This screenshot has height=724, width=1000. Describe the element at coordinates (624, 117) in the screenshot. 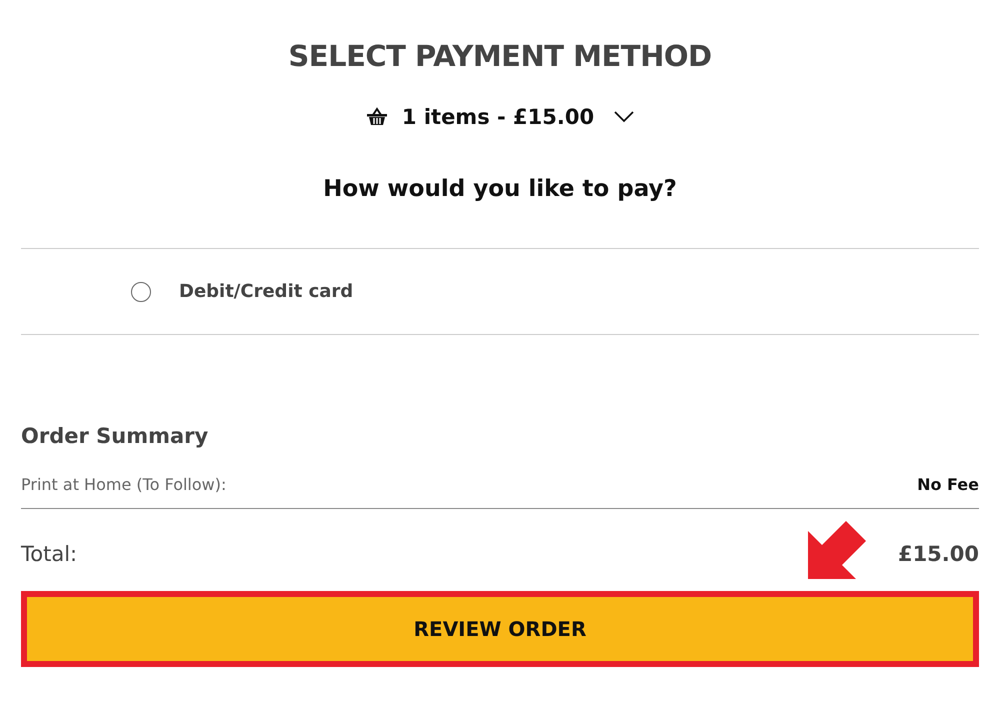

I see `chevron-icon` at that location.